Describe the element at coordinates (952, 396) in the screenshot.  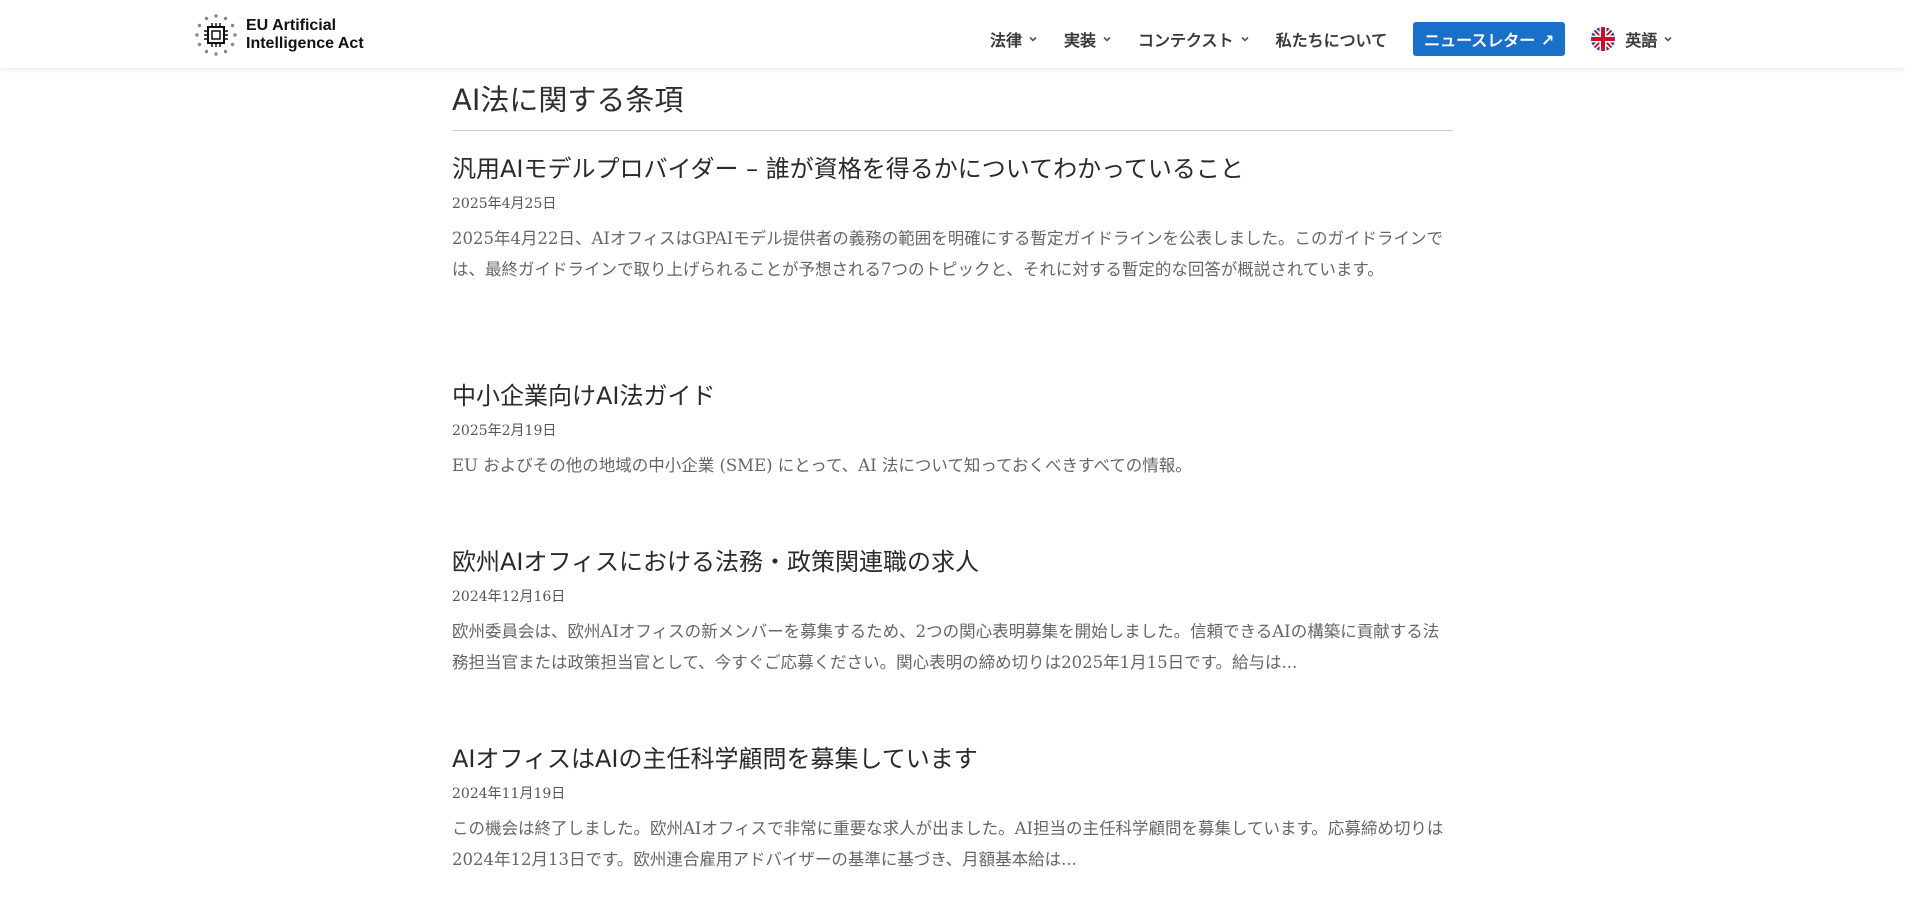
I see `article-title-link: 中小企業向けAI法ガイド` at that location.